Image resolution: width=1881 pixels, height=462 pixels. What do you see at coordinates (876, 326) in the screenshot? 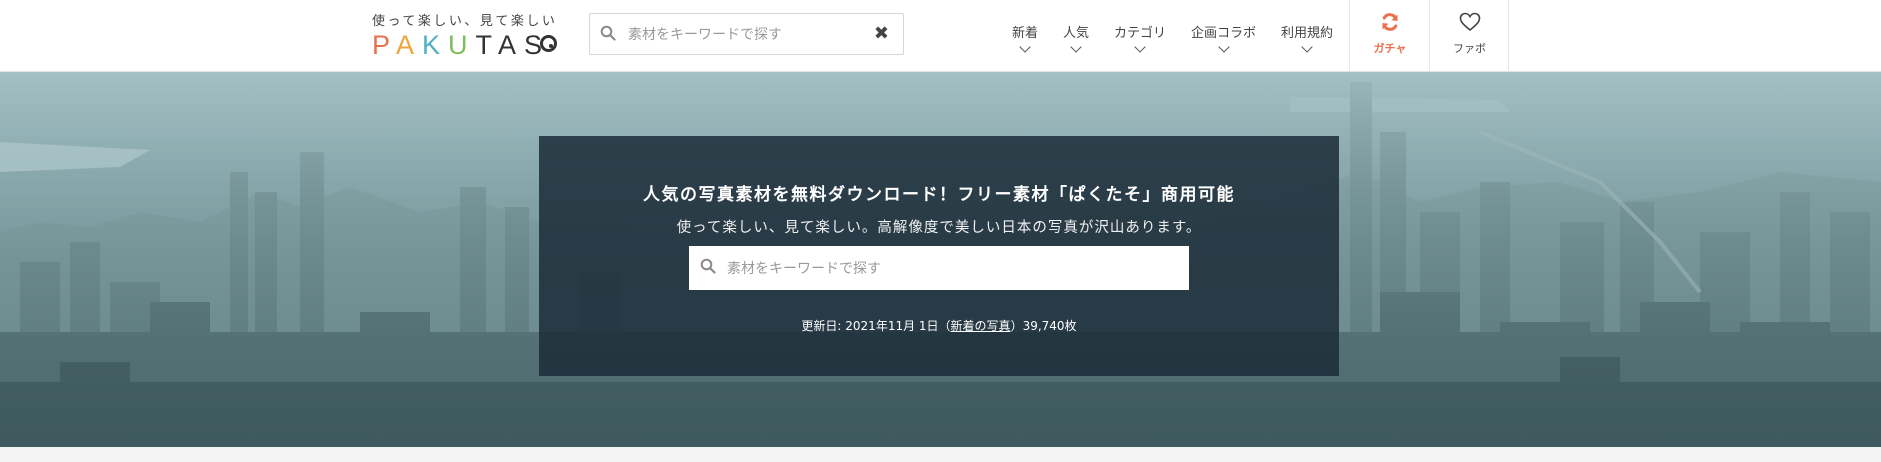
I see `update-date-text: 更新日: 2021年11月 1日（` at bounding box center [876, 326].